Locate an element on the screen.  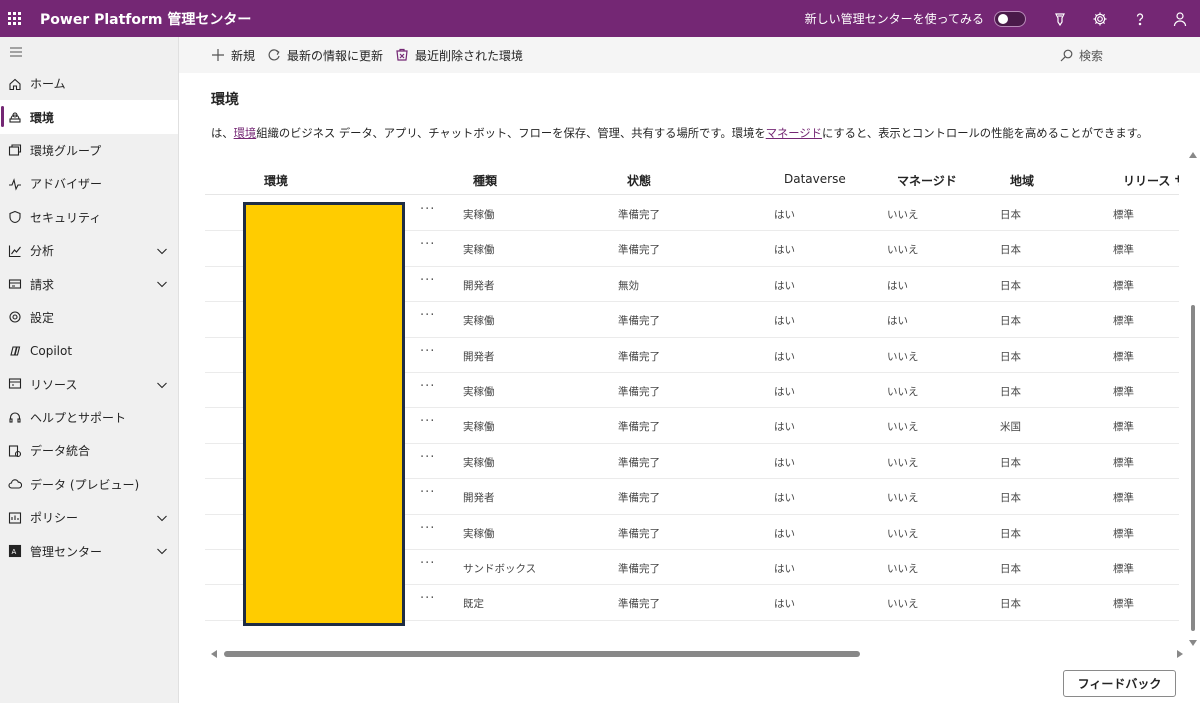
search-icon is located at coordinates (1066, 55).